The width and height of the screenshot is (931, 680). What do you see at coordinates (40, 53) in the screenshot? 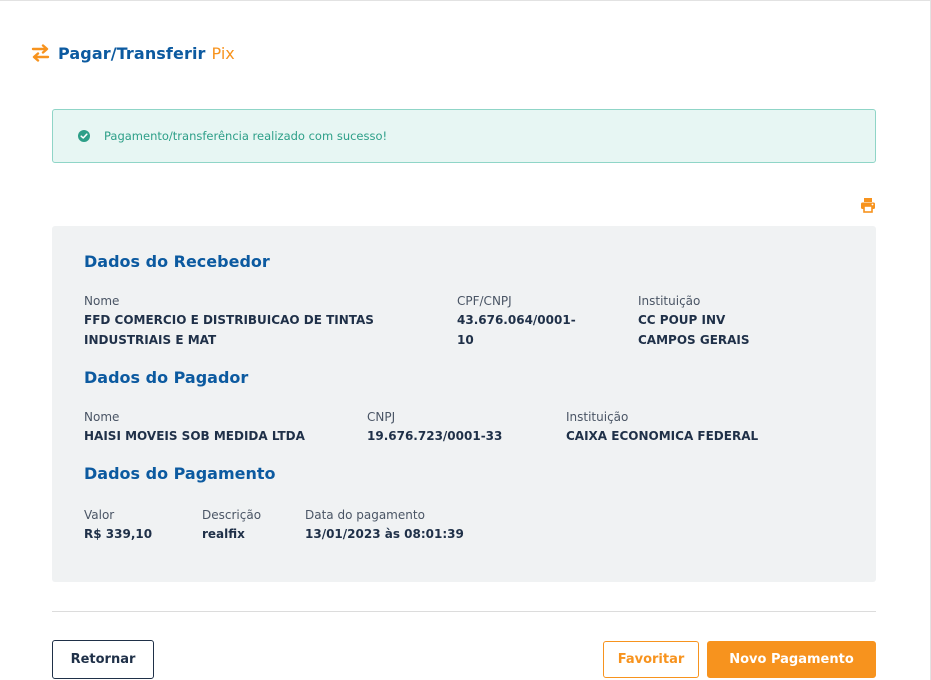
I see `swap-arrows-icon` at bounding box center [40, 53].